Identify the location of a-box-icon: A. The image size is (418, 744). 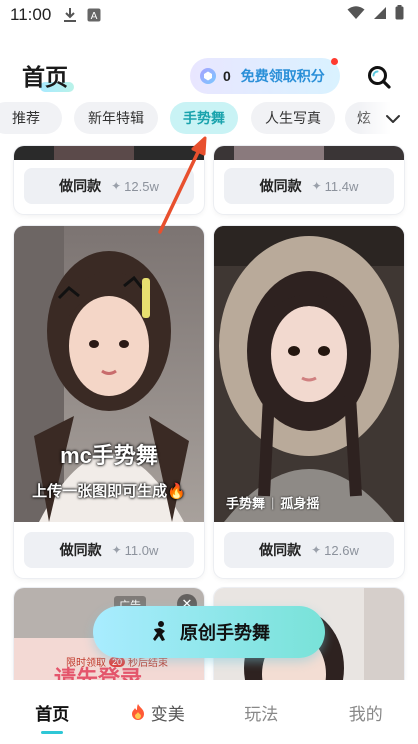
(94, 15).